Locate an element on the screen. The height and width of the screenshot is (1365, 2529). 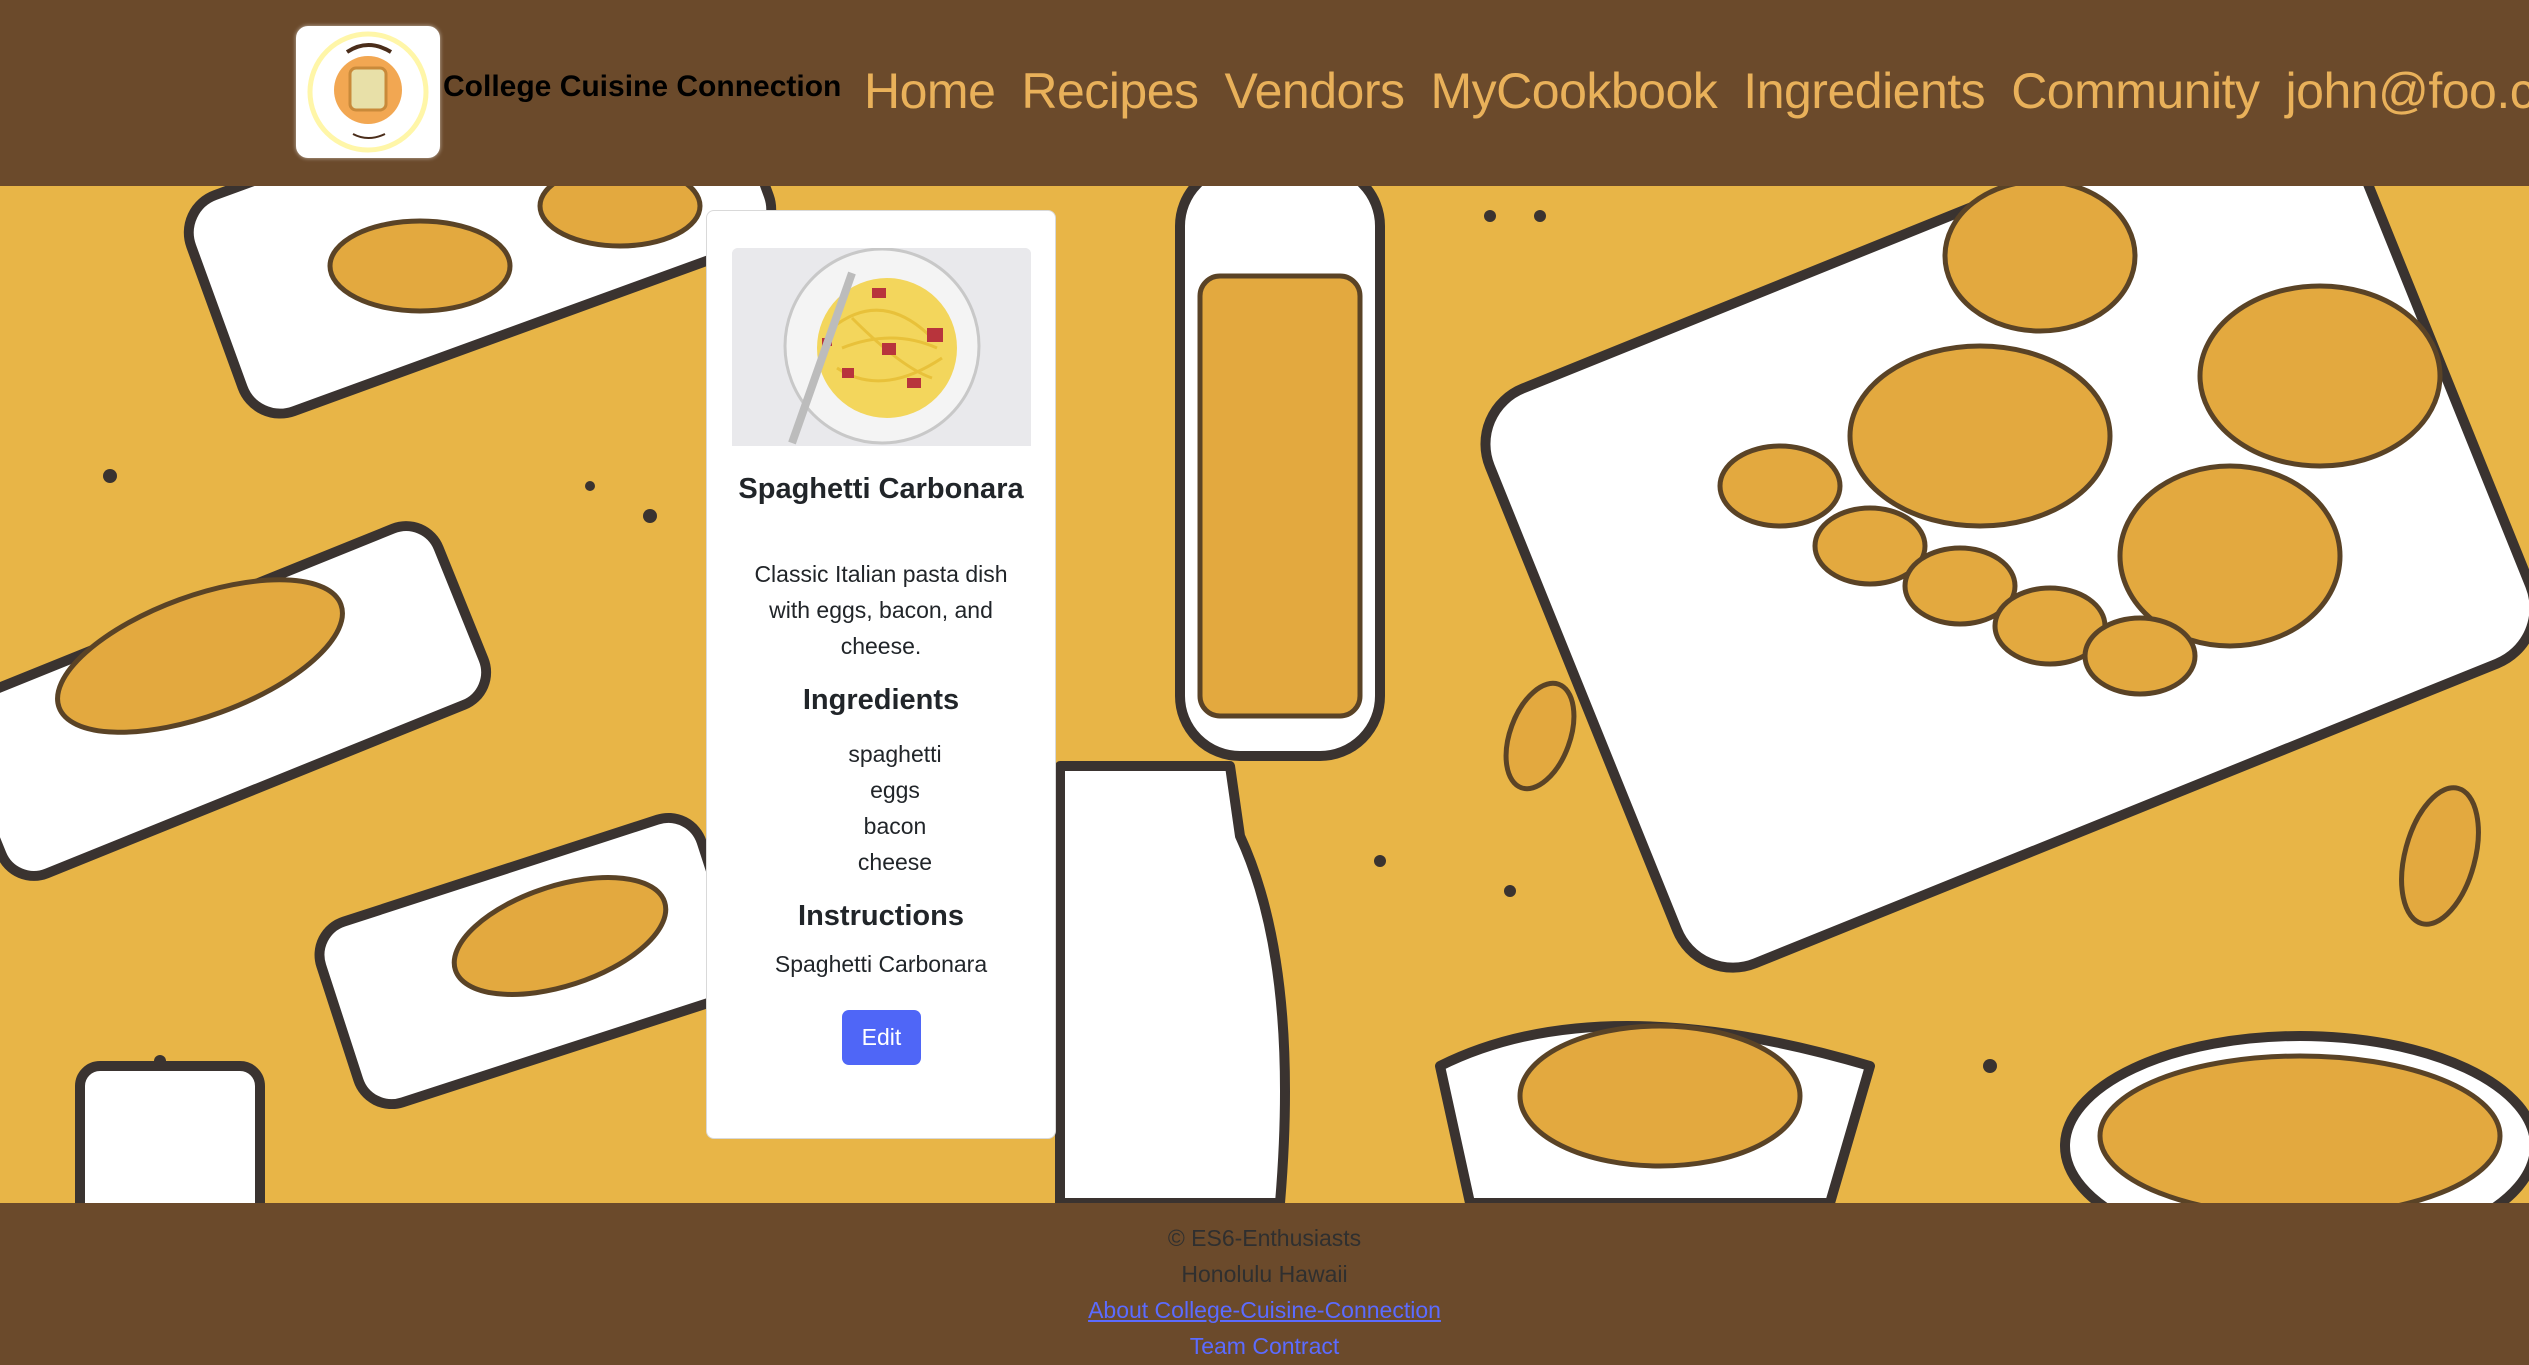
brand-name: College Cuisine Connection is located at coordinates (642, 87).